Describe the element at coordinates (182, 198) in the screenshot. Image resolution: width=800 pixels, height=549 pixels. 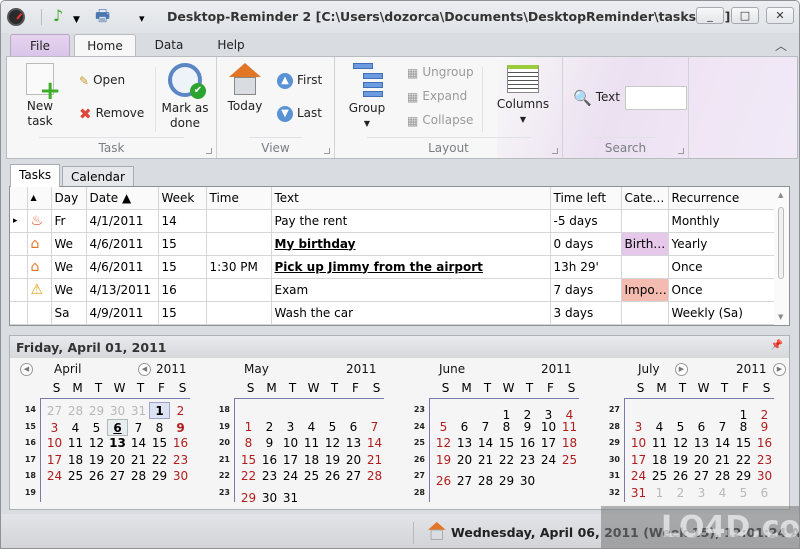
I see `column-header: Week` at that location.